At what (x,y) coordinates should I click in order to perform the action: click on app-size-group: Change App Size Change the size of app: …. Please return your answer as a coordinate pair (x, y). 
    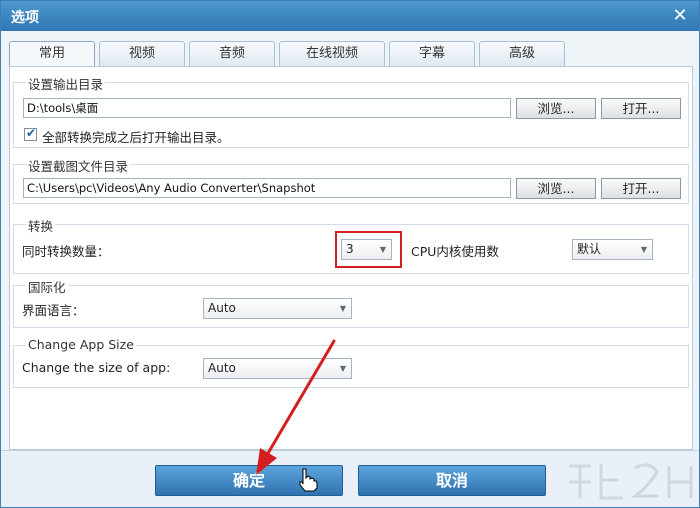
    Looking at the image, I should click on (351, 362).